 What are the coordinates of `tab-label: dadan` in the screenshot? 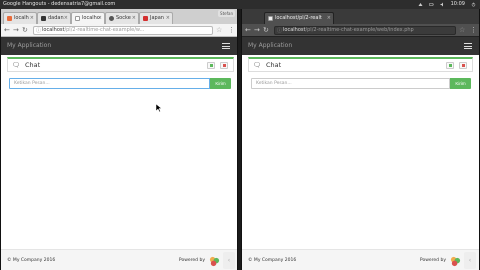 It's located at (56, 18).